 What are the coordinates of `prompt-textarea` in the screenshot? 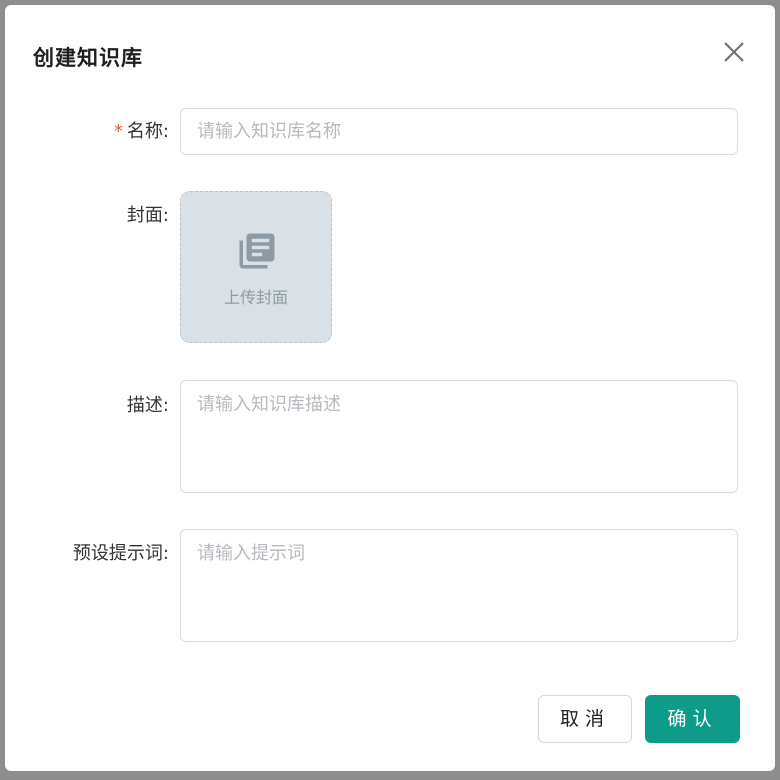 It's located at (459, 585).